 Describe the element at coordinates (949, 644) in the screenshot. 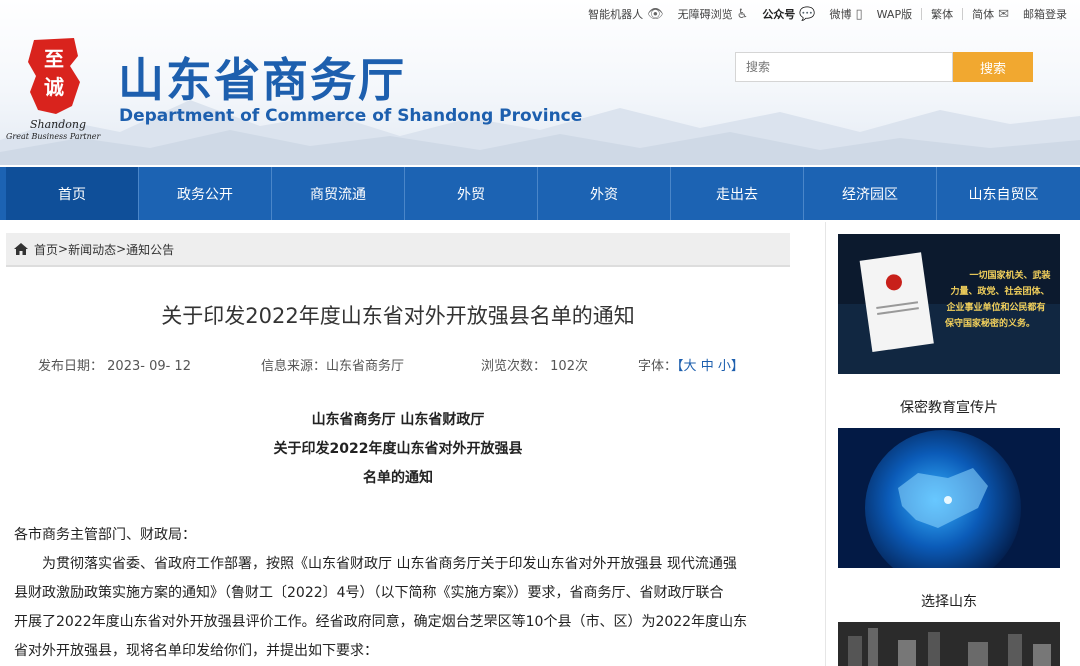

I see `city-skyline-thumbnail` at that location.